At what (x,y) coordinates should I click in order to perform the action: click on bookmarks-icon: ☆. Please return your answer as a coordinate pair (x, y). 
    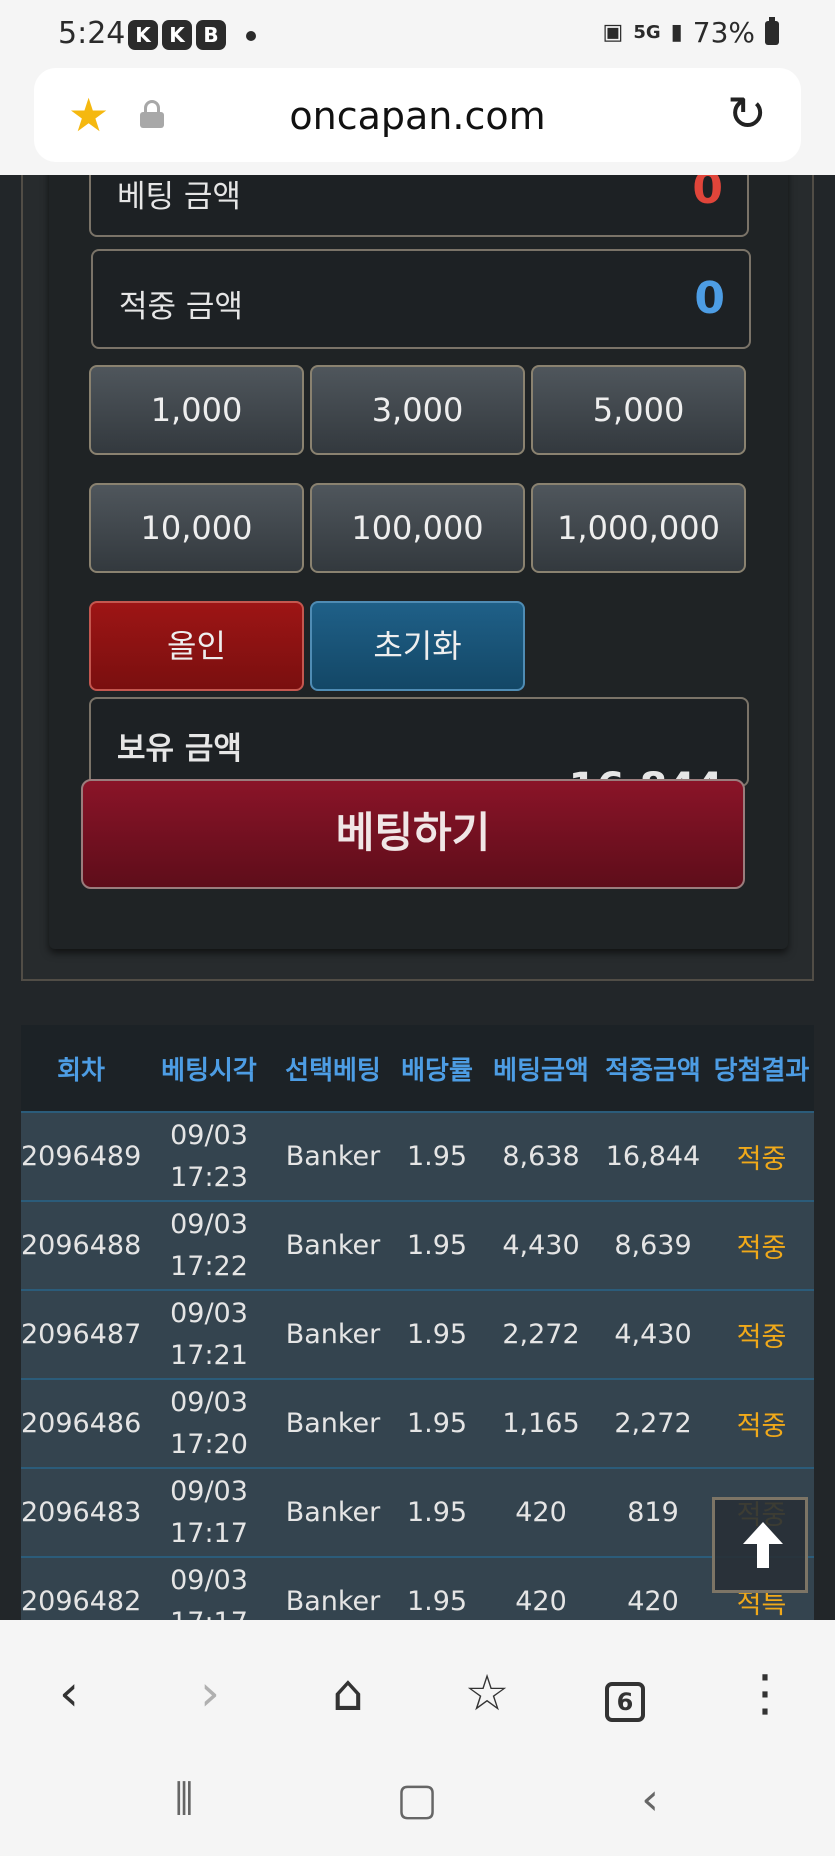
    Looking at the image, I should click on (487, 1693).